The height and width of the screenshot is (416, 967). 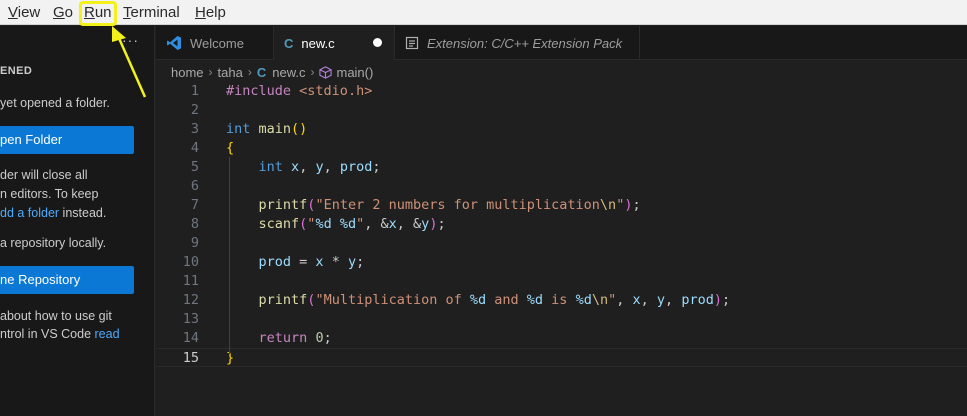 What do you see at coordinates (561, 243) in the screenshot?
I see `code-line: 9` at bounding box center [561, 243].